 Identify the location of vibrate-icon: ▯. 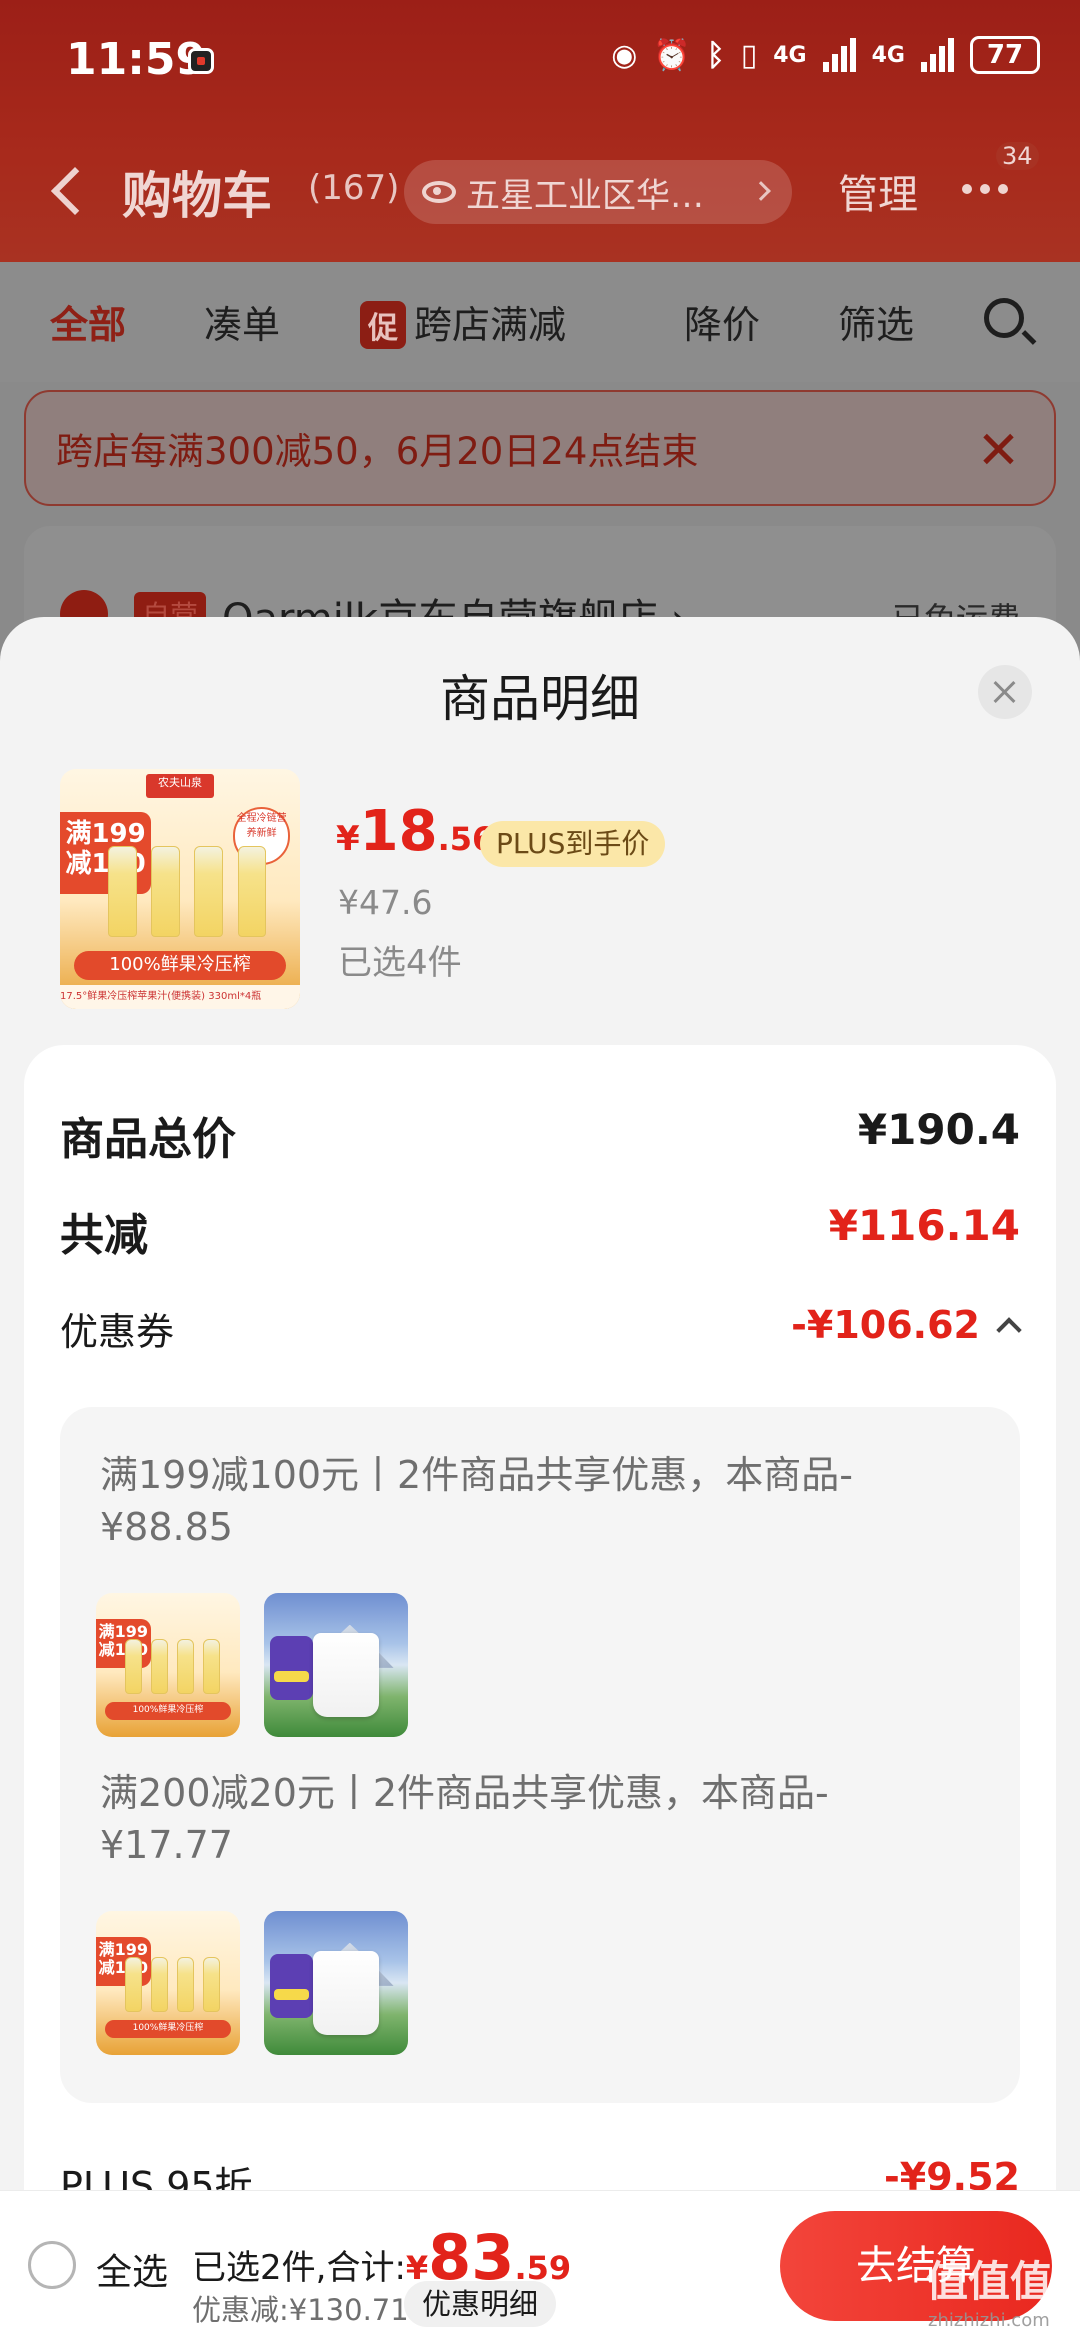
(749, 55).